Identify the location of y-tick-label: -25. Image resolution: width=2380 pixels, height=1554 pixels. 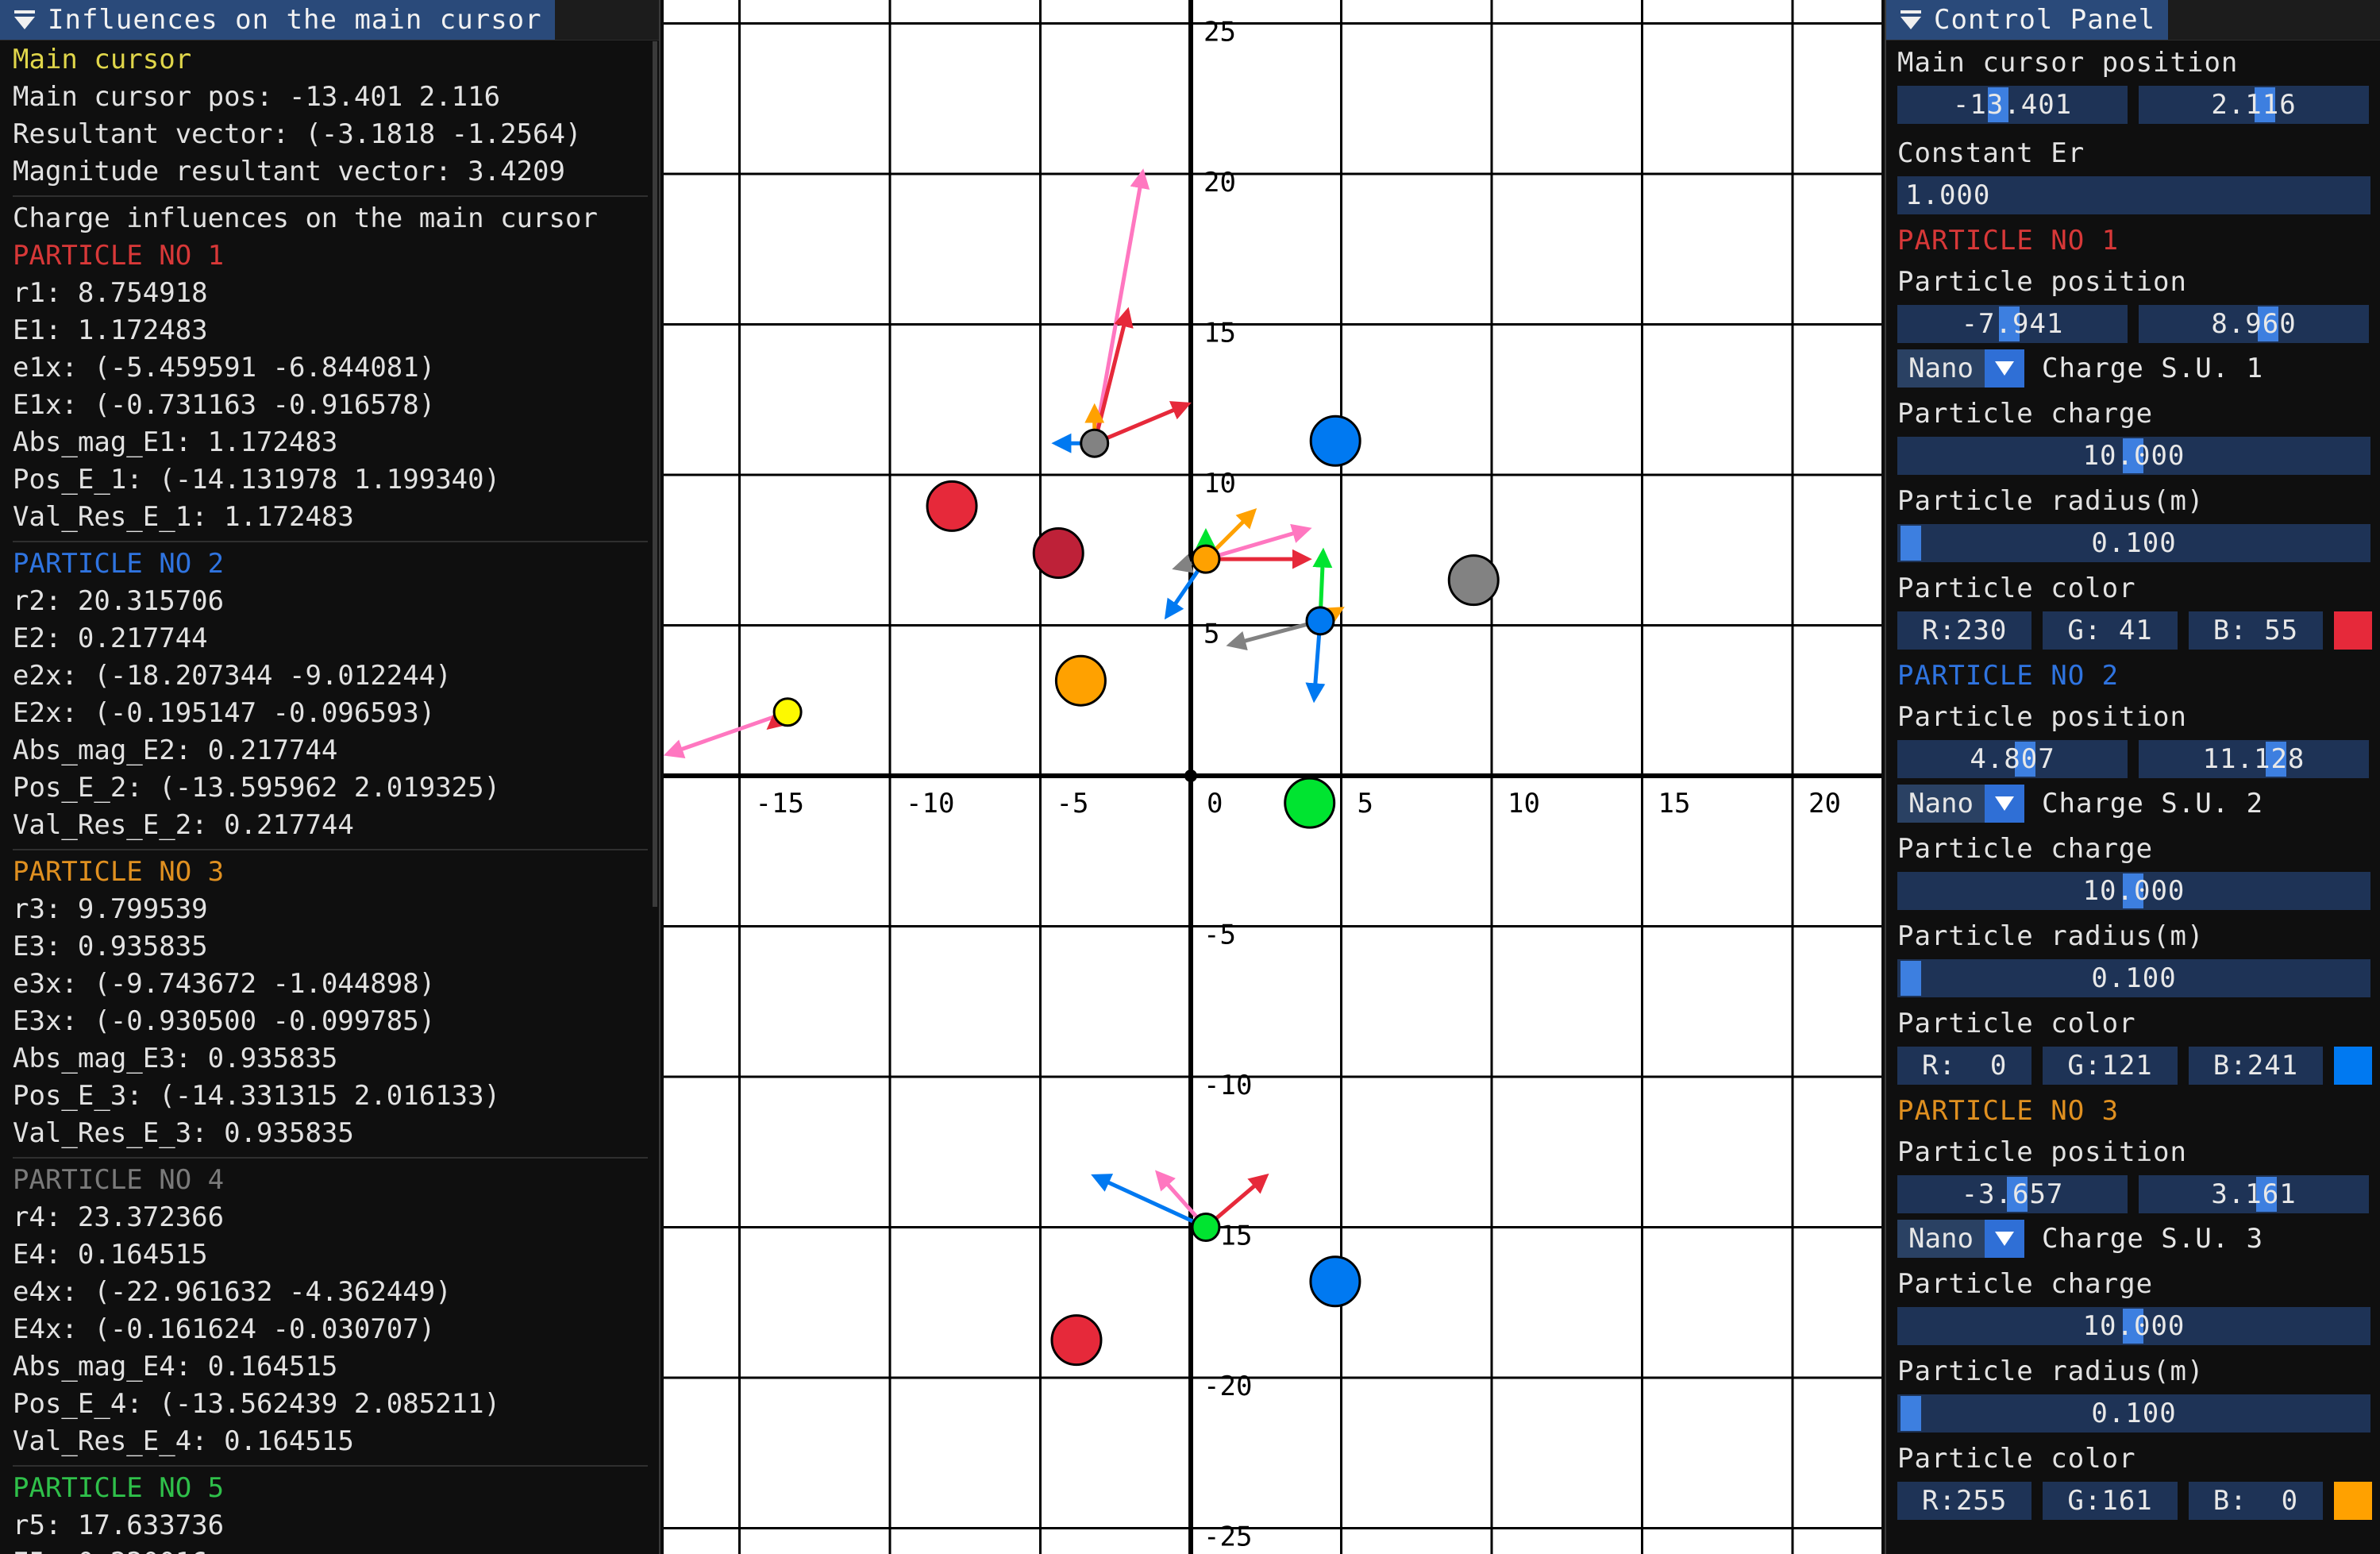
(1227, 1537).